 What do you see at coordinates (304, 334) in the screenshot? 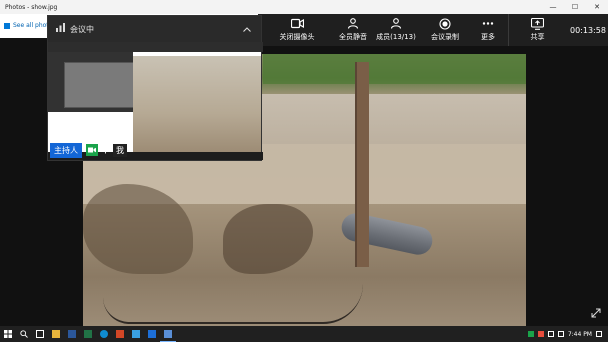
I see `taskbar: 7:44 PM` at bounding box center [304, 334].